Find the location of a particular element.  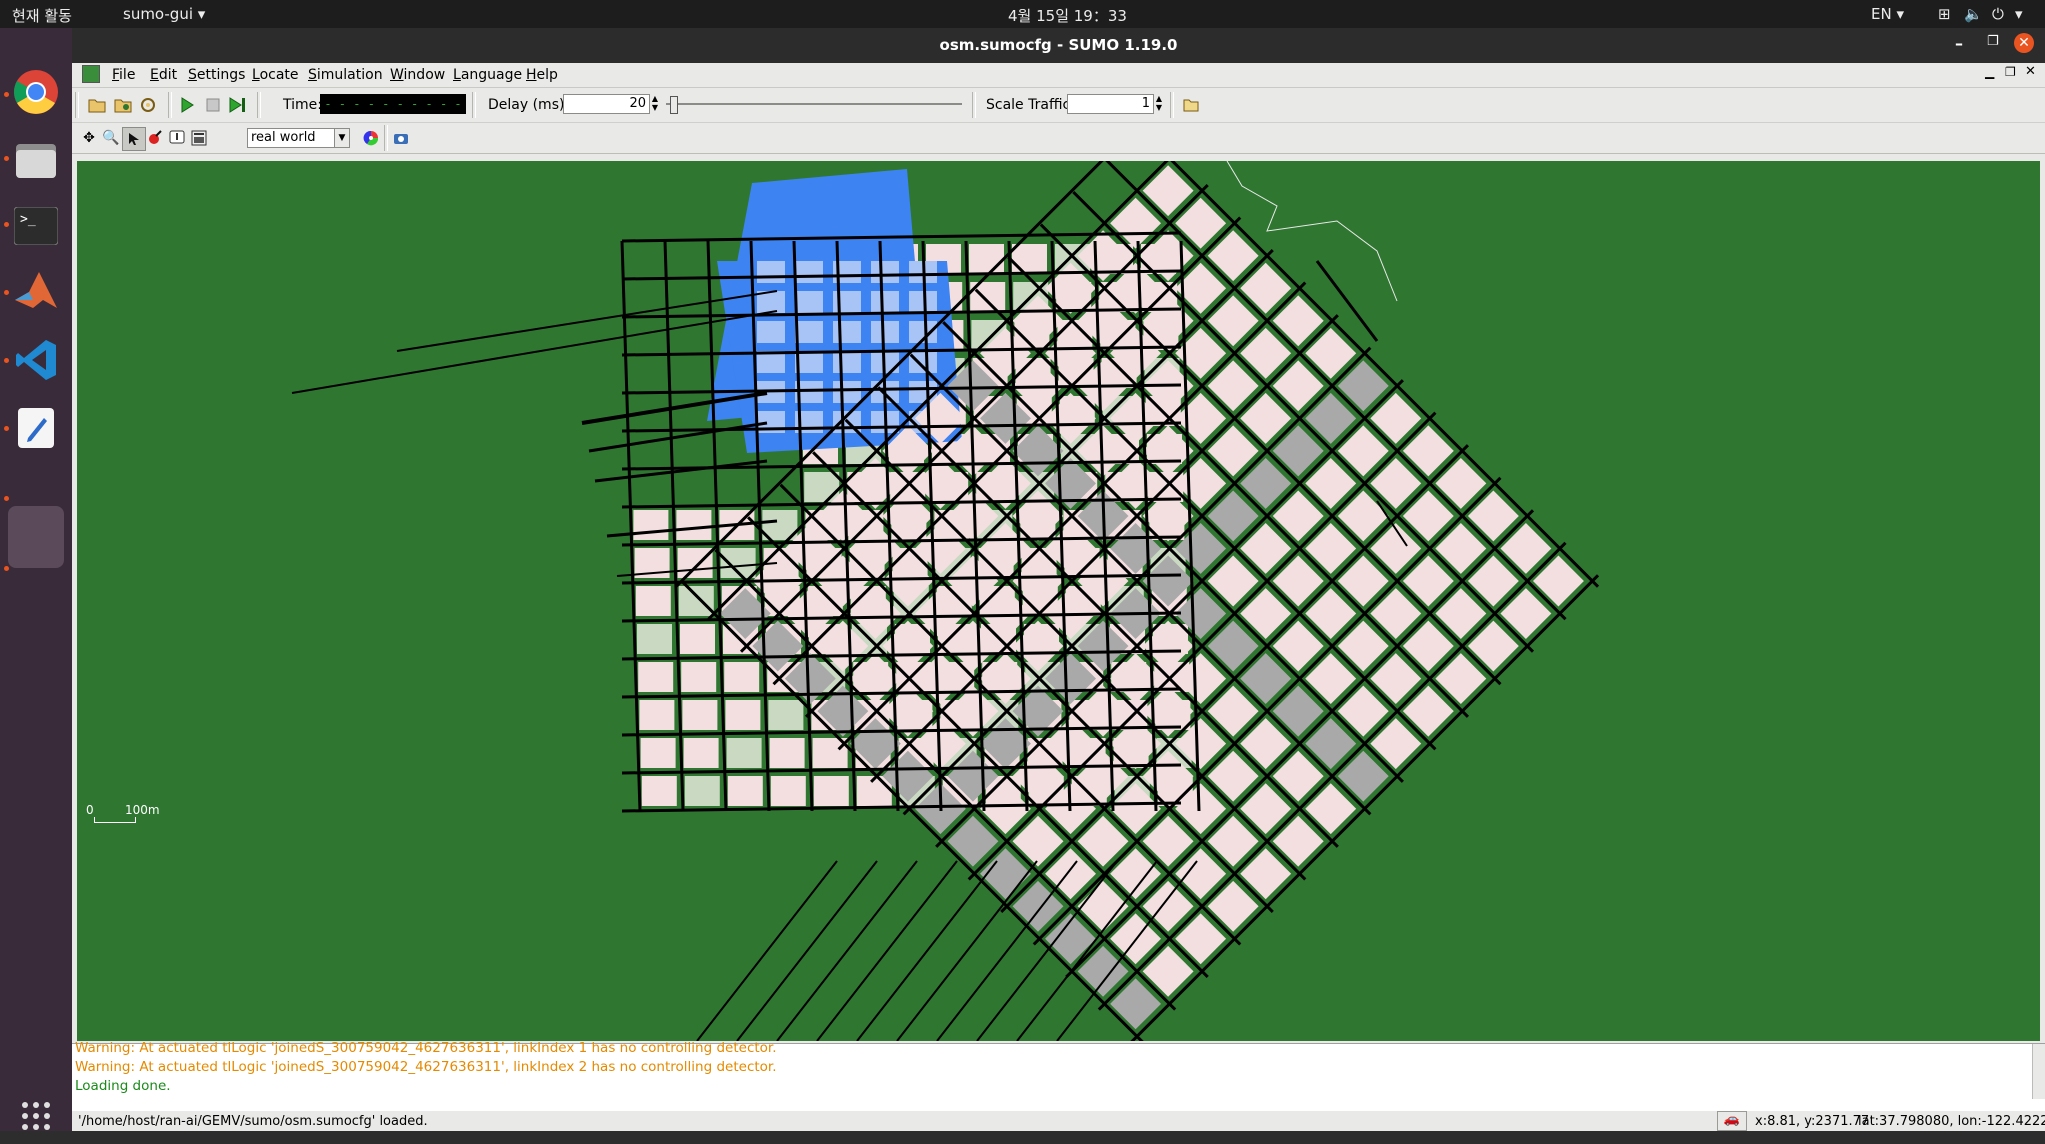

vscode-icon is located at coordinates (36, 360).